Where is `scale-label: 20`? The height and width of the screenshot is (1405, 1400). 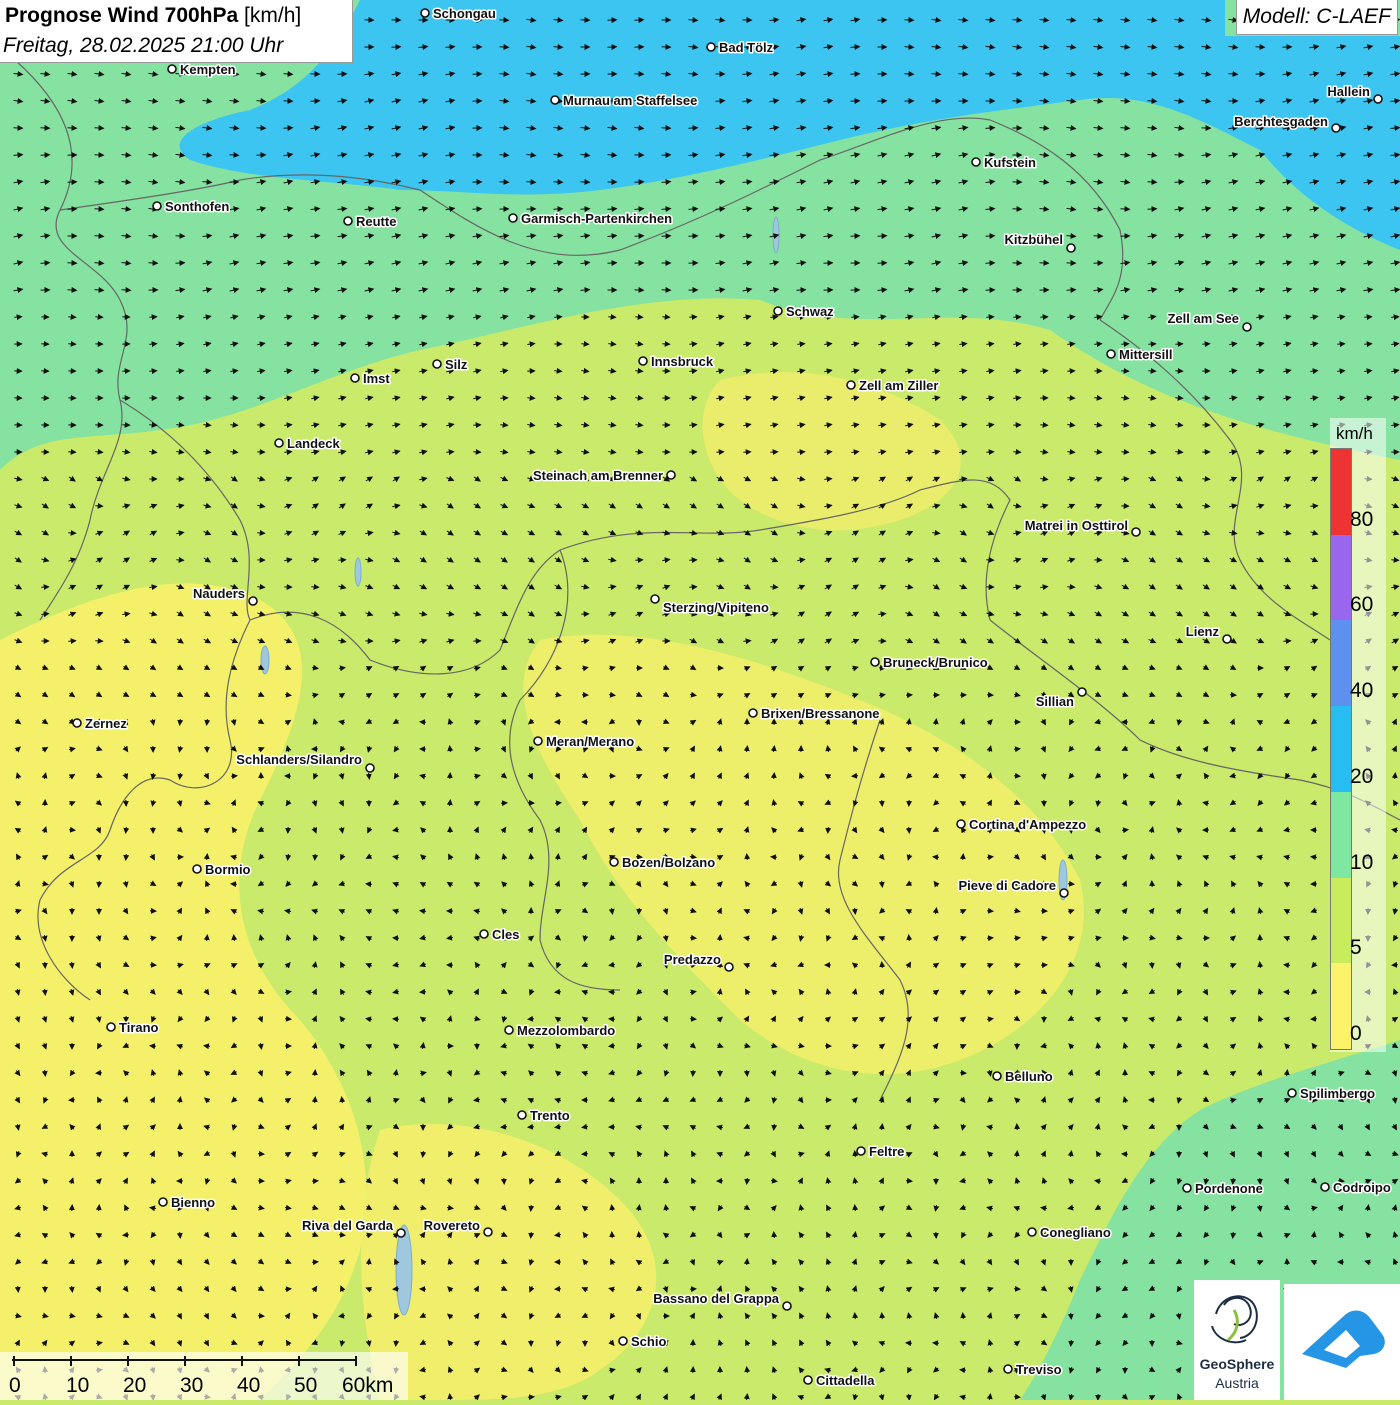 scale-label: 20 is located at coordinates (134, 1385).